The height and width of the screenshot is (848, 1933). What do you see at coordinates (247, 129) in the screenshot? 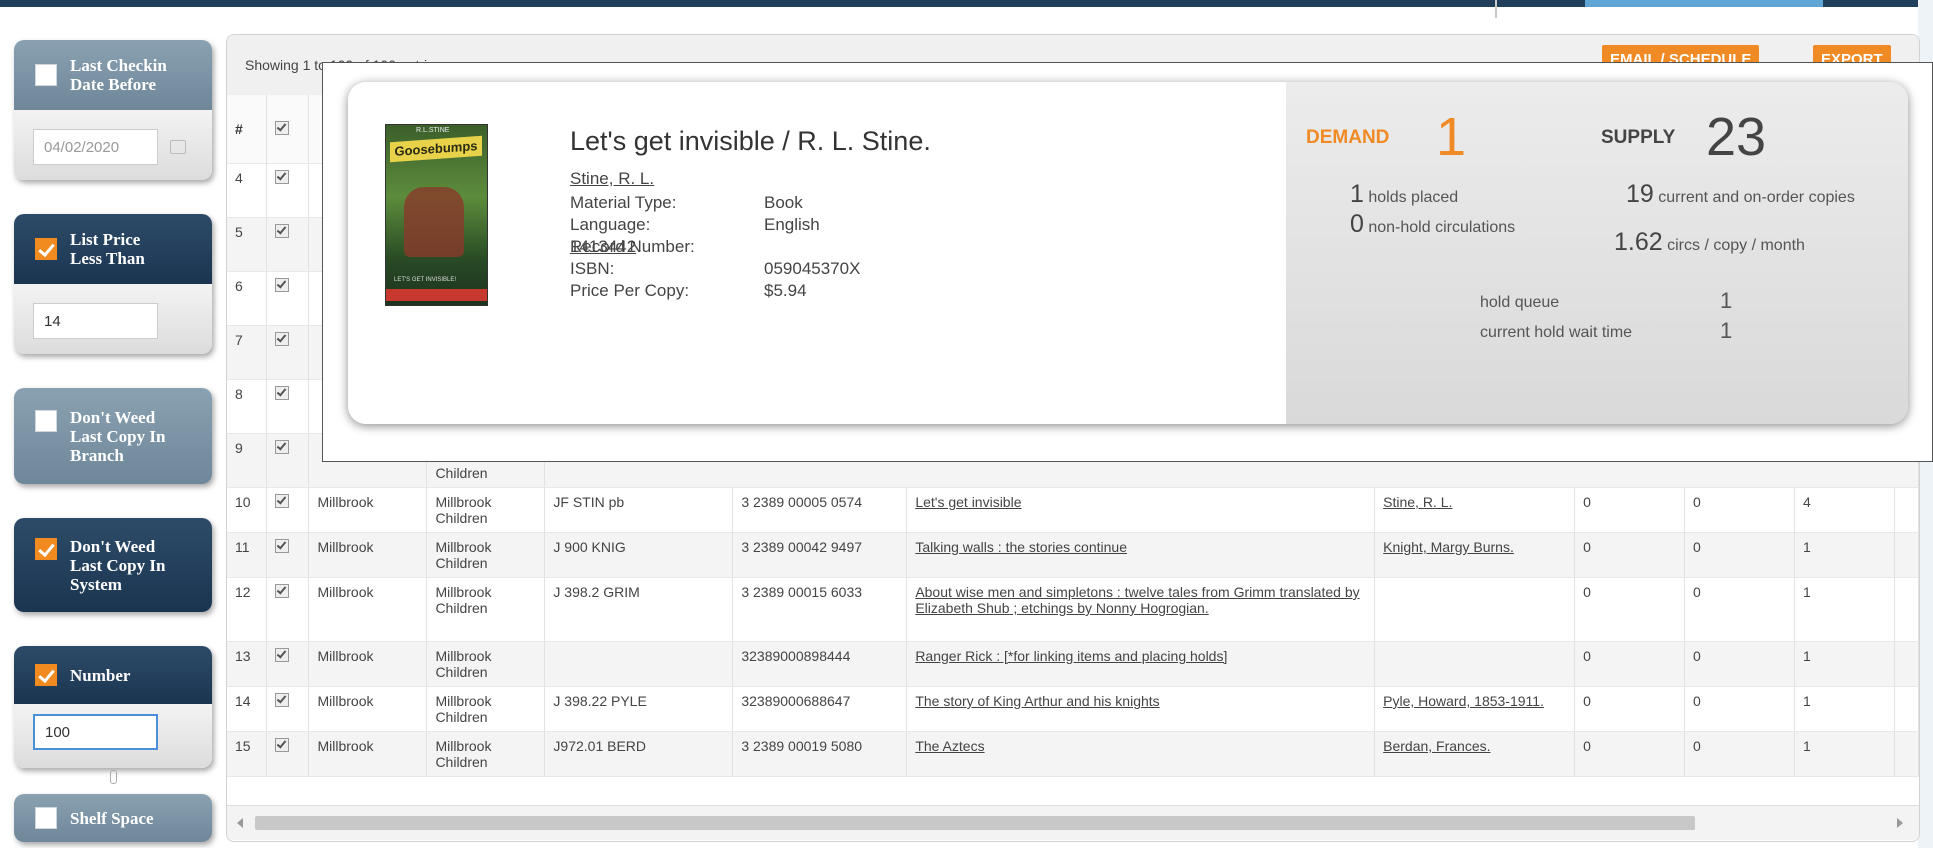
I see `col-number-header: #` at bounding box center [247, 129].